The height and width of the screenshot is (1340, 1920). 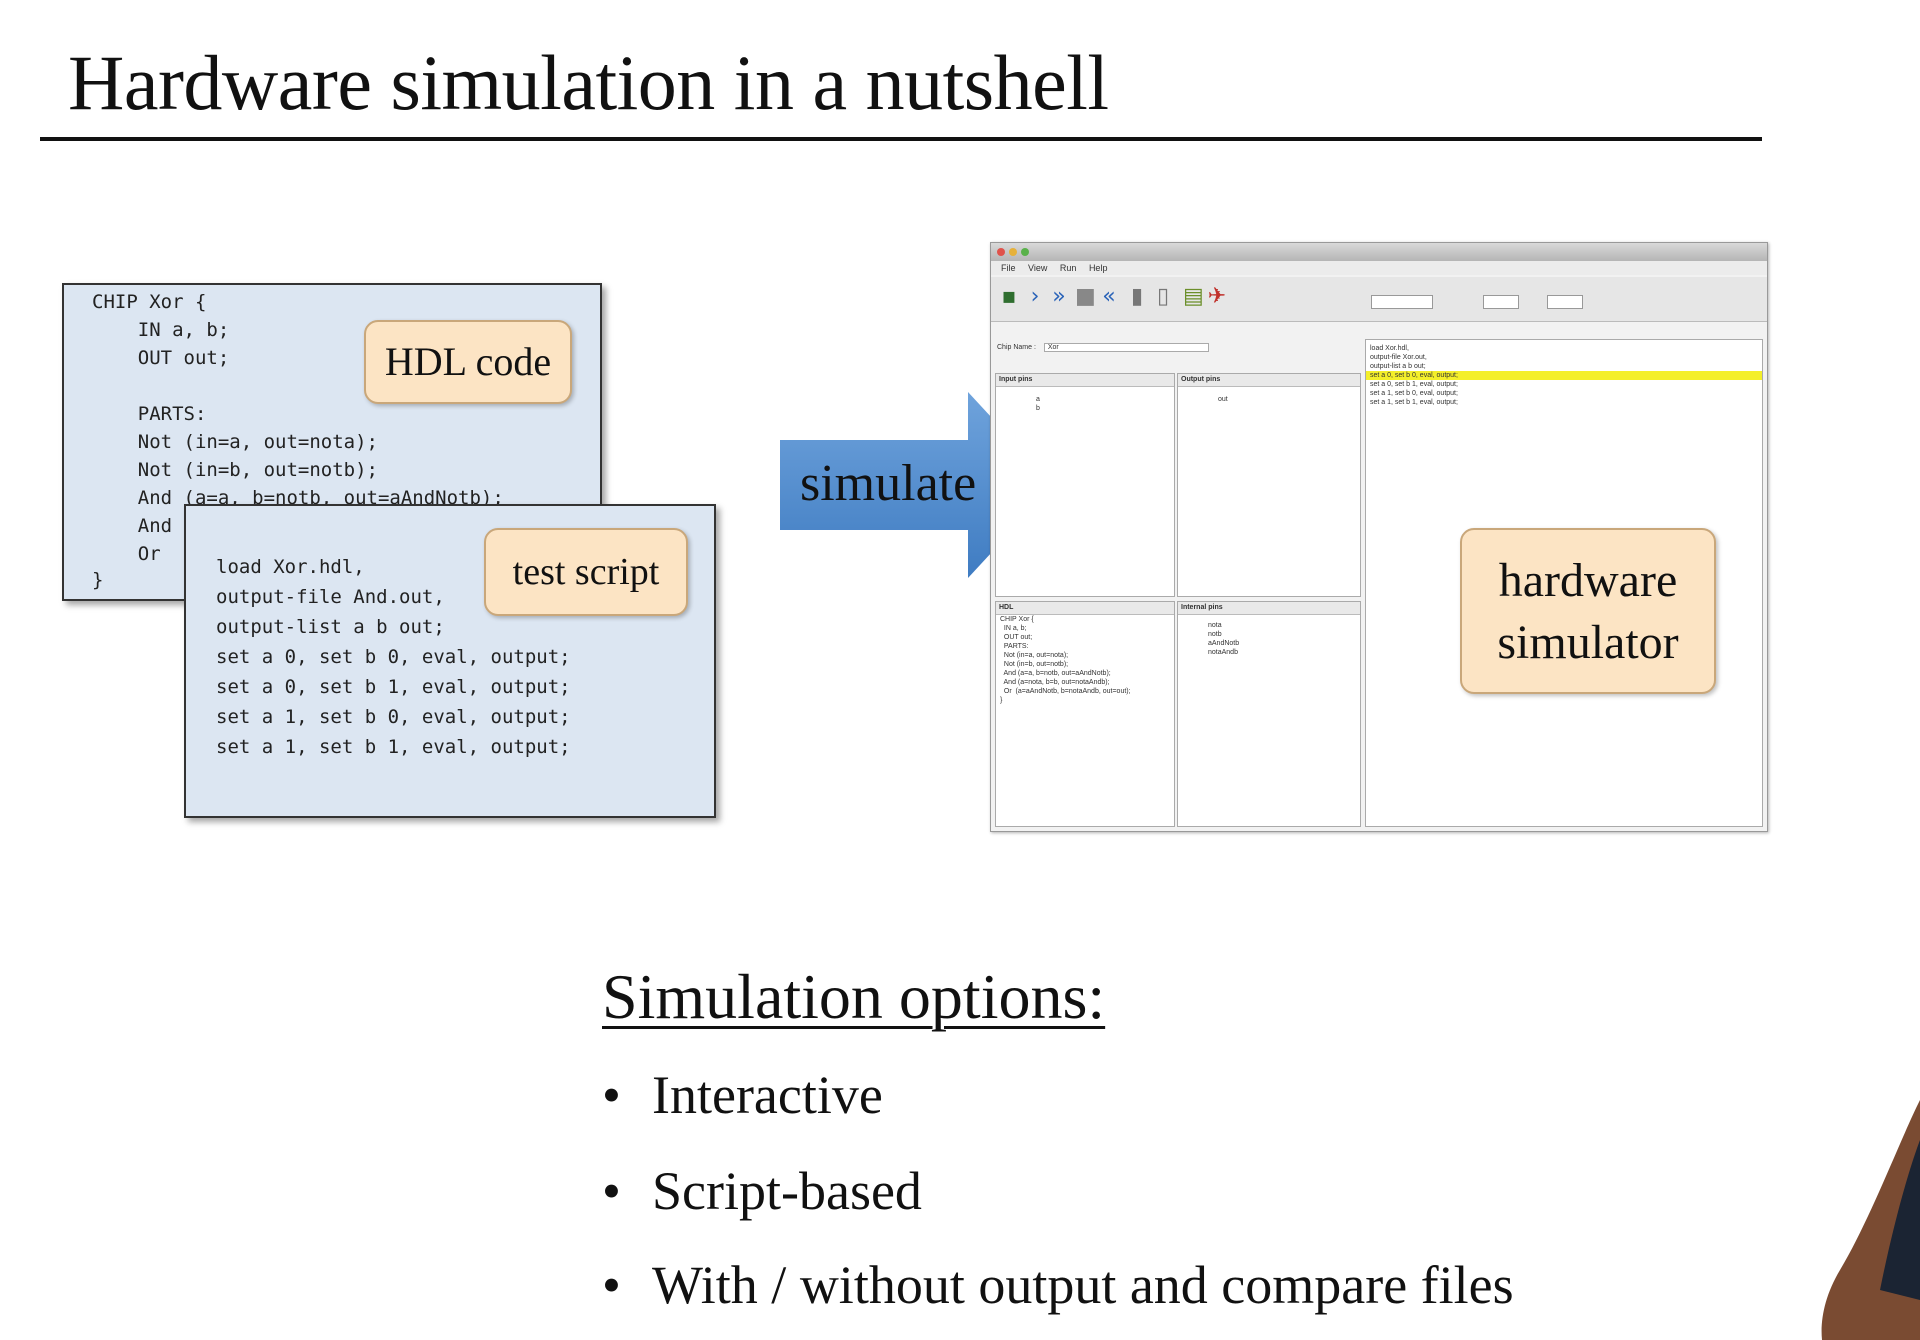 What do you see at coordinates (143, 554) in the screenshot?
I see `hdl-code-line: Or (` at bounding box center [143, 554].